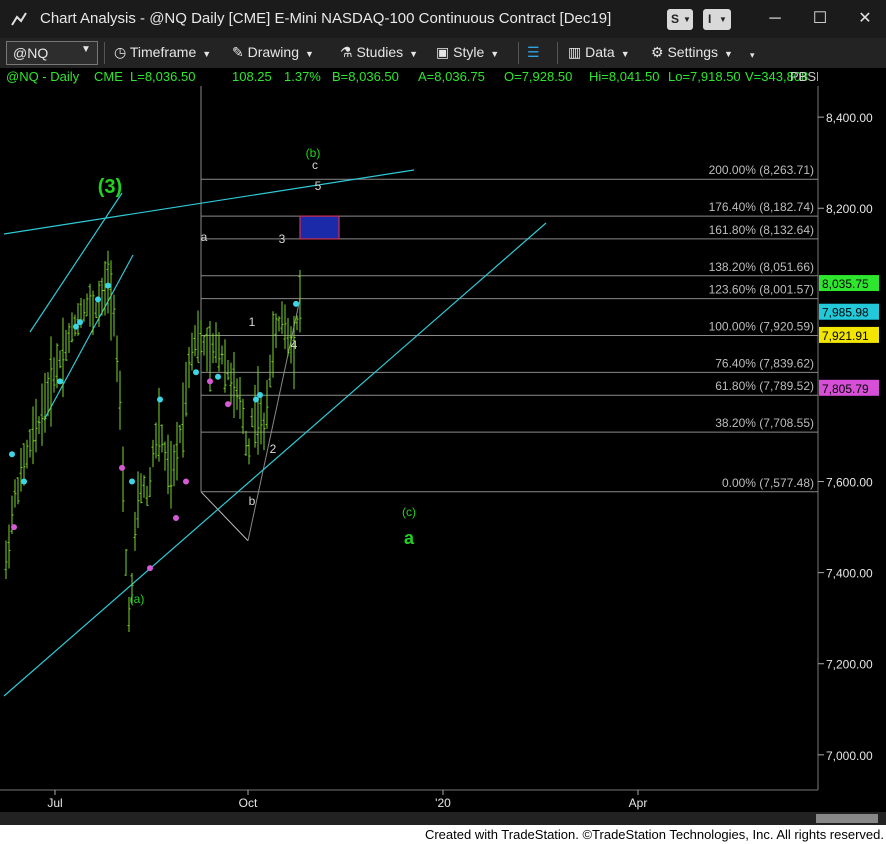 The image size is (886, 844). What do you see at coordinates (657, 52) in the screenshot?
I see `gear-icon: ⚙` at bounding box center [657, 52].